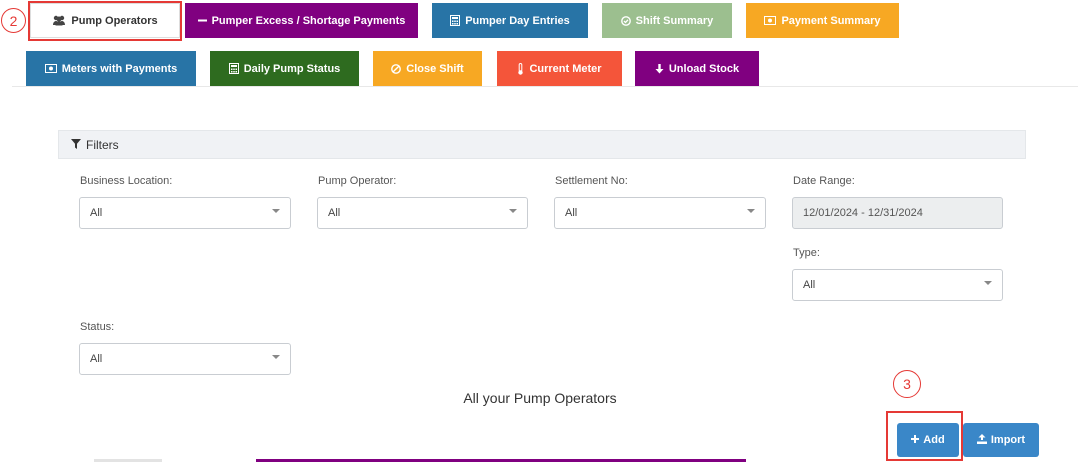 This screenshot has width=1080, height=462. Describe the element at coordinates (185, 359) in the screenshot. I see `status-select: All` at that location.